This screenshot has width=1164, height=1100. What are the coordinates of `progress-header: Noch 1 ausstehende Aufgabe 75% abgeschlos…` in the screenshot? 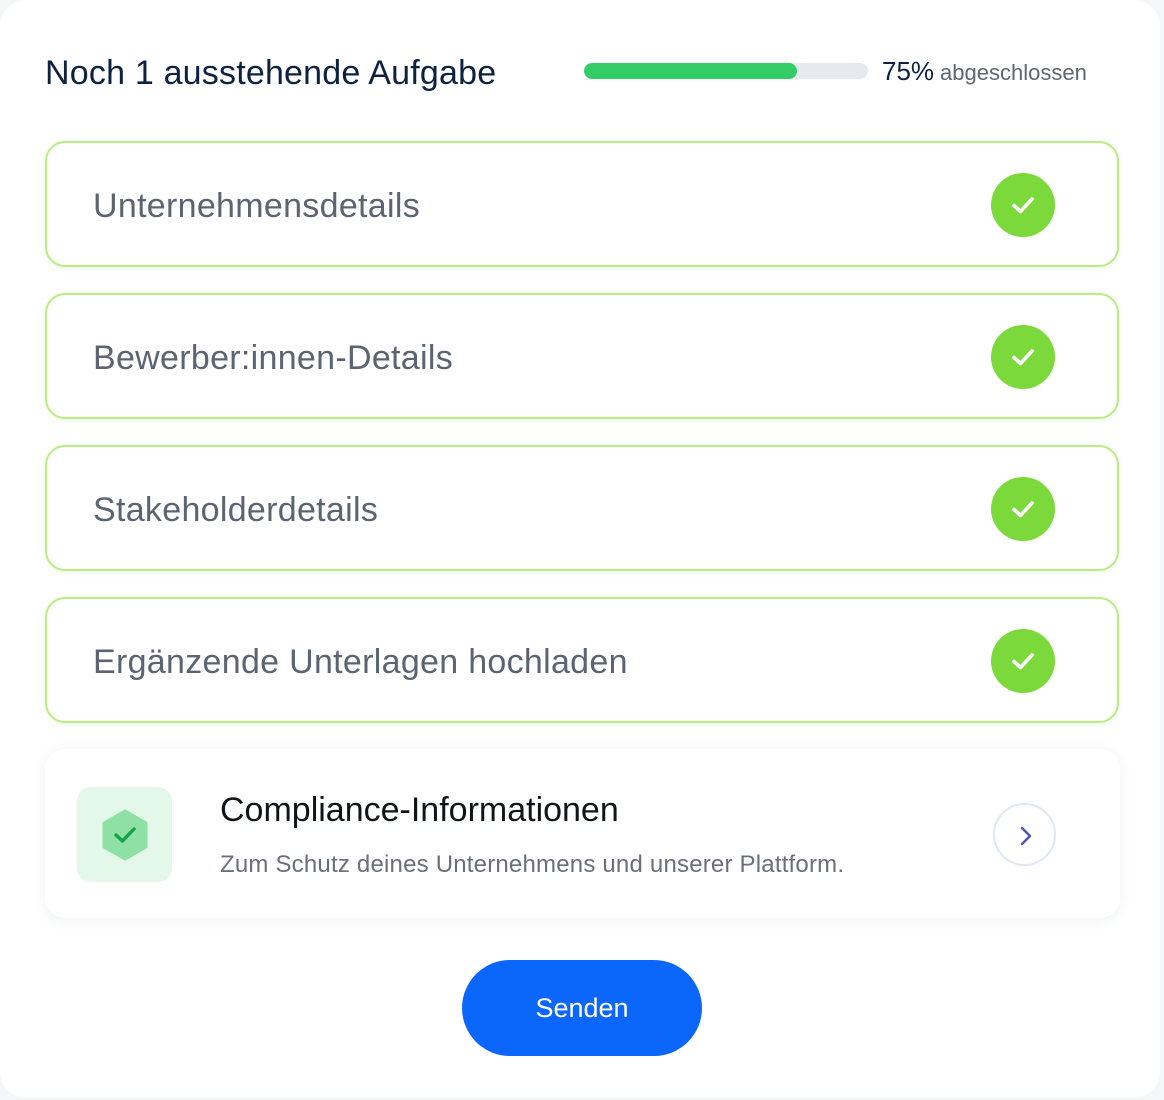 It's located at (582, 77).